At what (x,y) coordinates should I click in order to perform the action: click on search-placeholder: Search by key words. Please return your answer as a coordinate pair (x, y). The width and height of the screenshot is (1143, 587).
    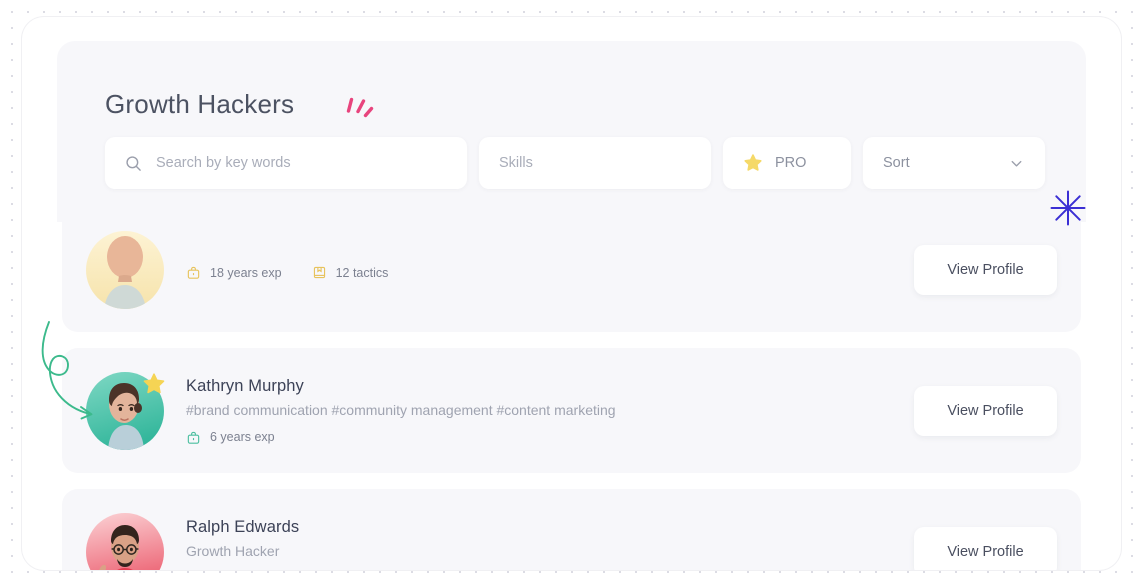
    Looking at the image, I should click on (223, 163).